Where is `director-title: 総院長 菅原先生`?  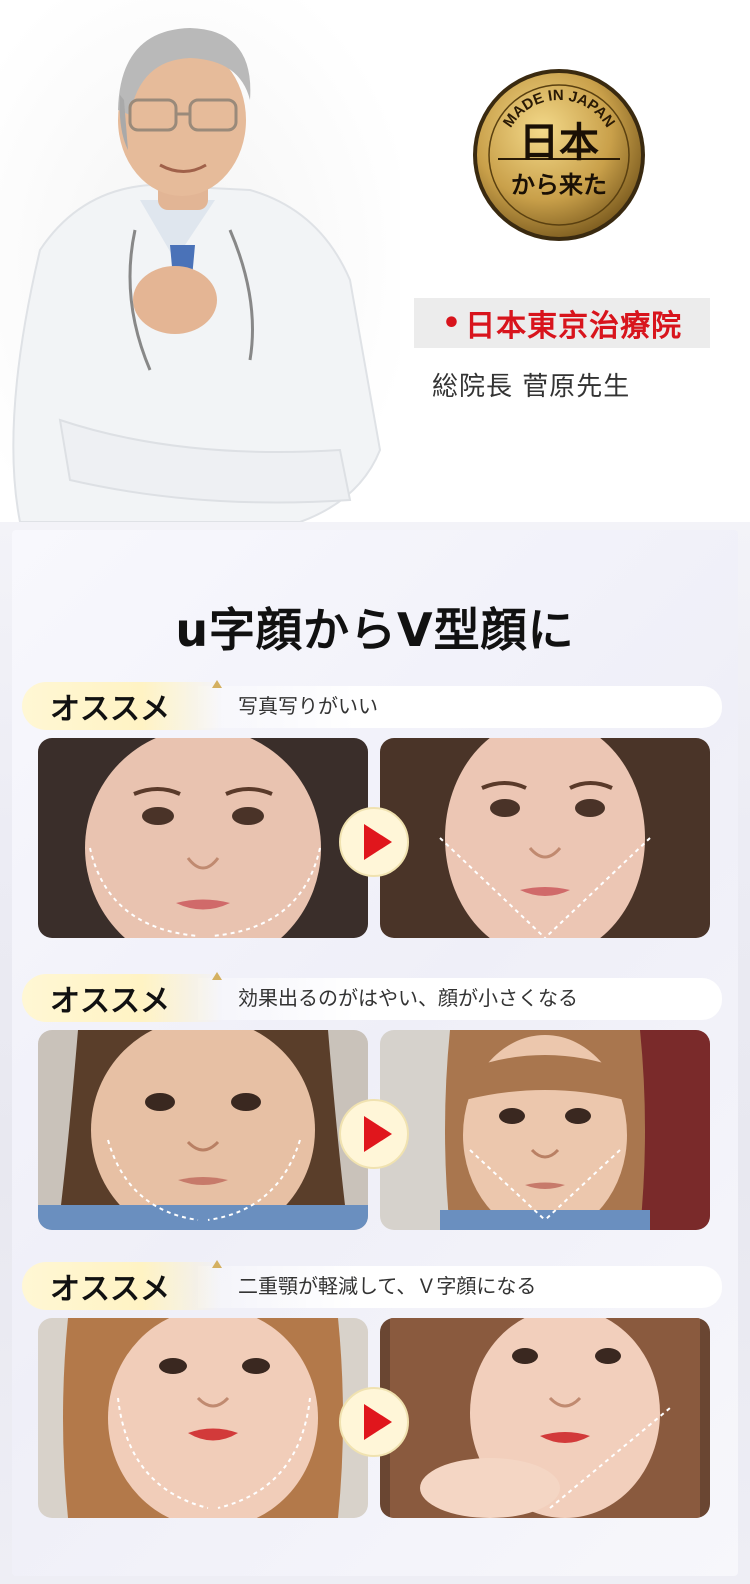 director-title: 総院長 菅原先生 is located at coordinates (531, 387).